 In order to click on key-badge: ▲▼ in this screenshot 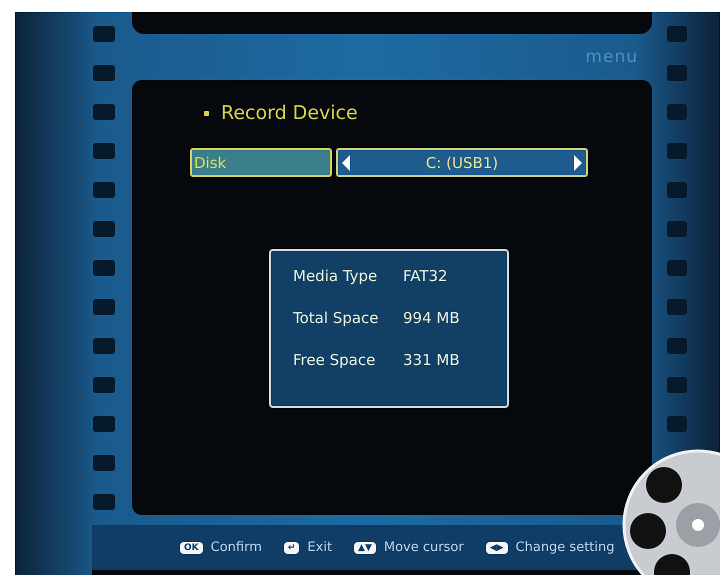, I will do `click(365, 548)`.